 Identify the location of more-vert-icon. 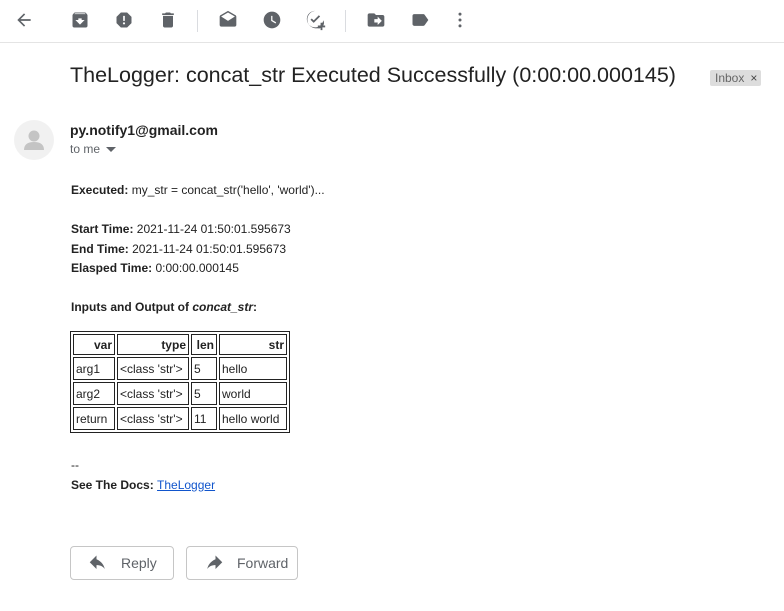
(460, 20).